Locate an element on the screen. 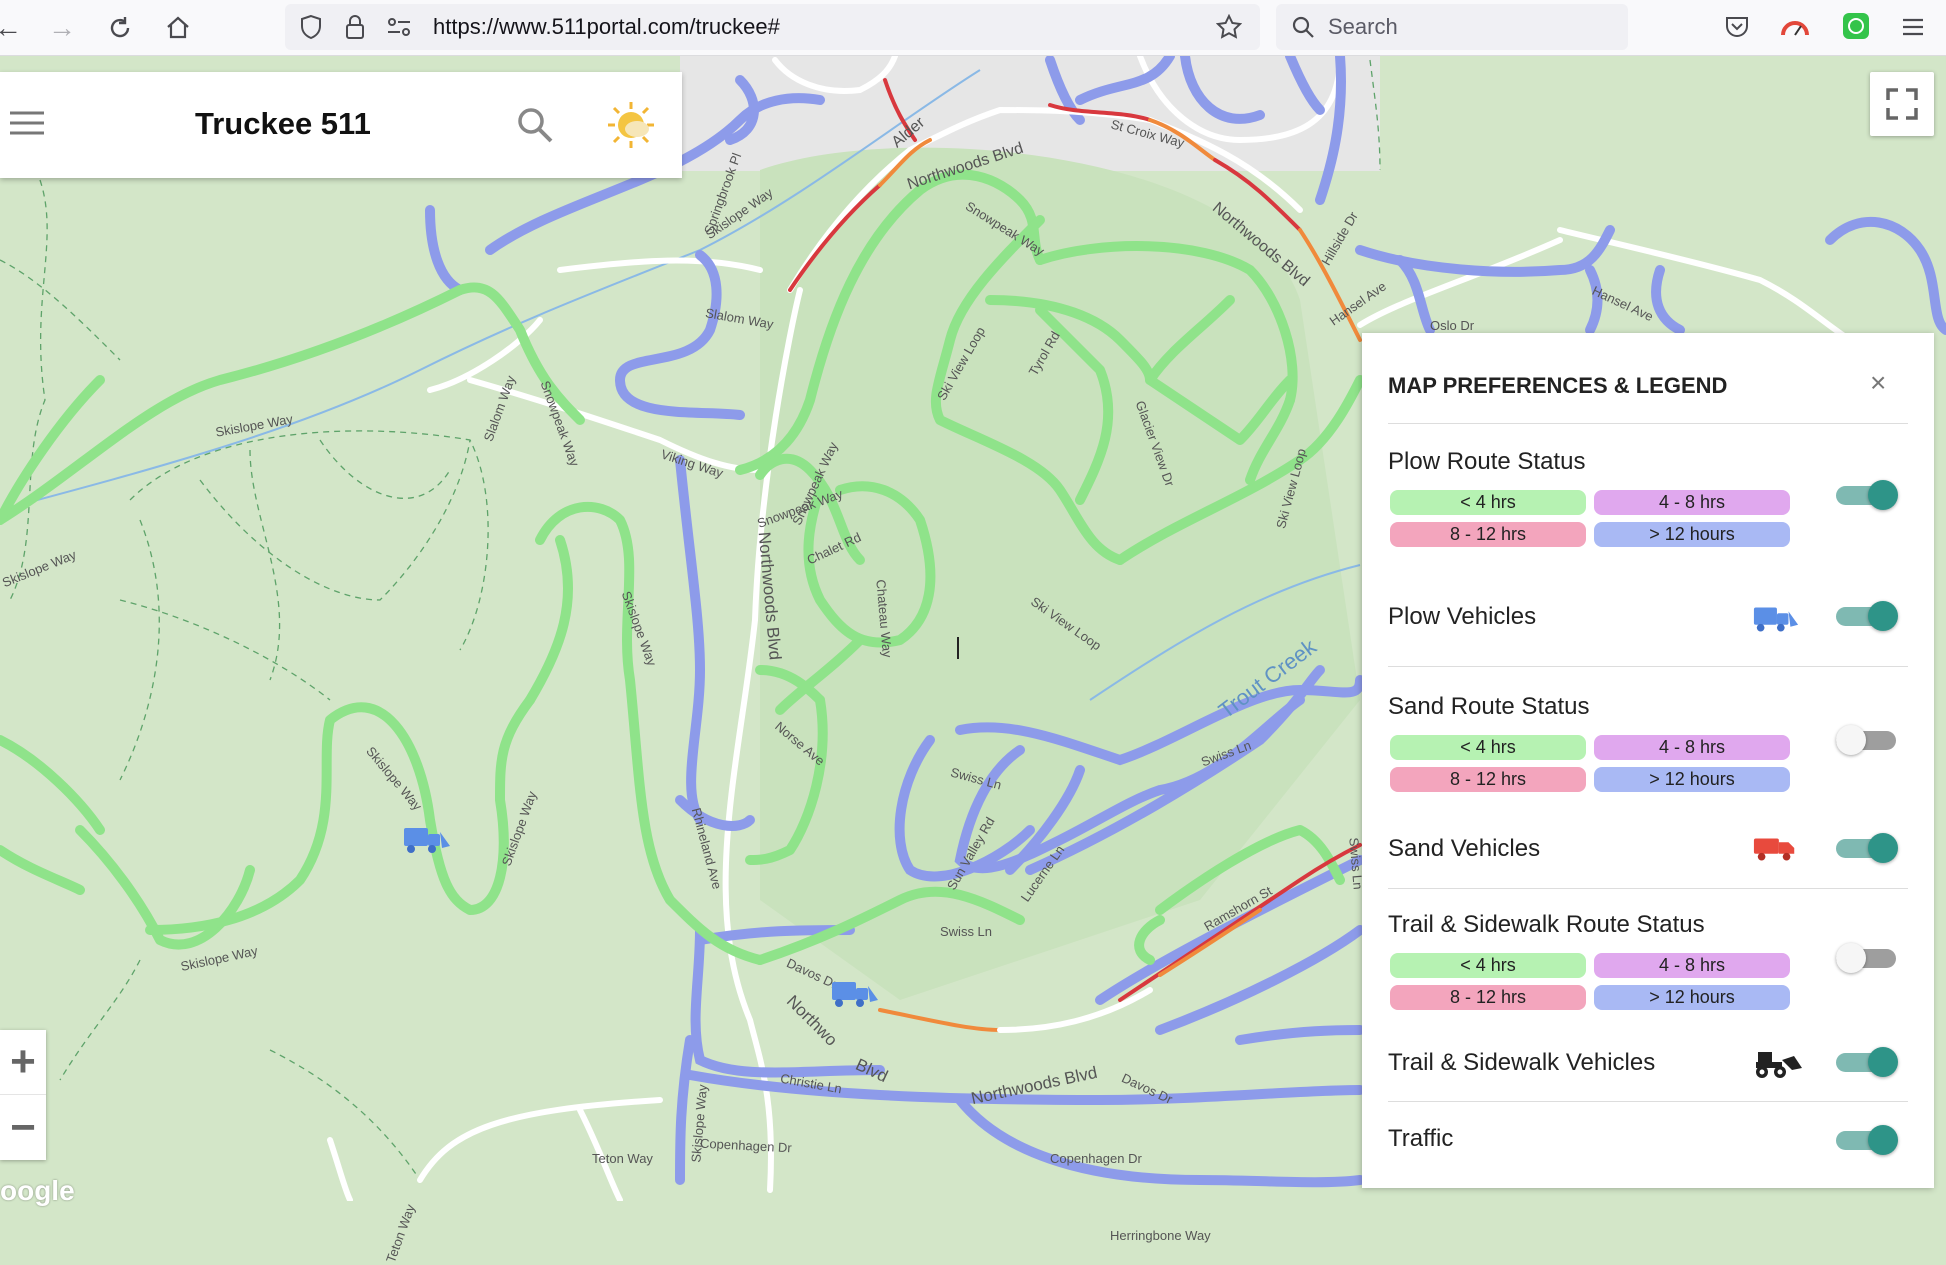  home-icon is located at coordinates (178, 28).